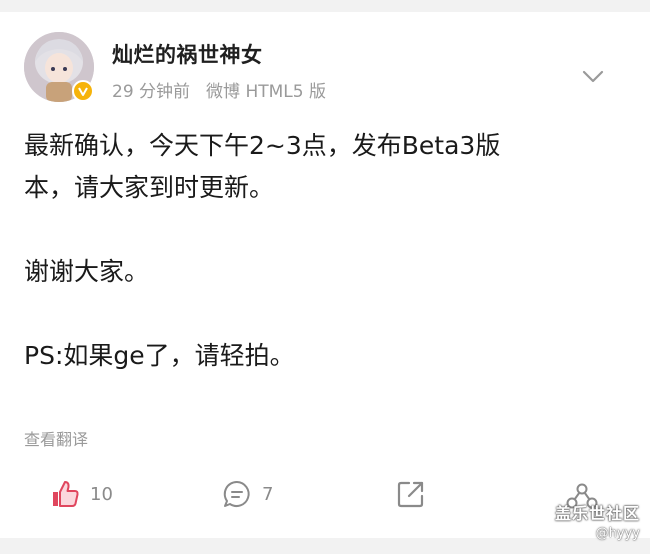 This screenshot has height=554, width=650. I want to click on thumbs-up-icon, so click(66, 494).